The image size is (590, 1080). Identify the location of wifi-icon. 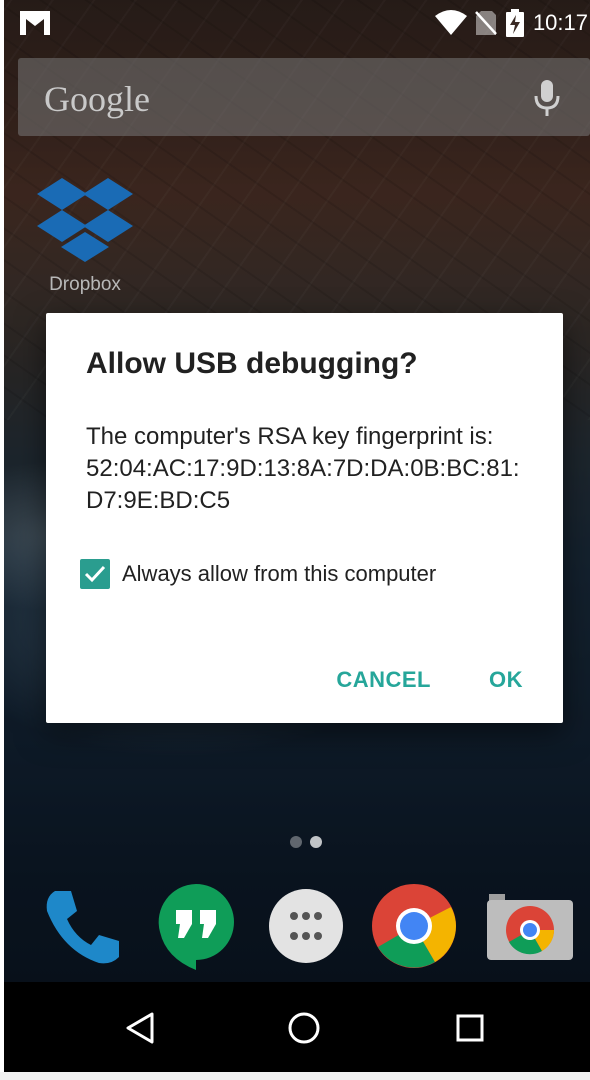
(450, 22).